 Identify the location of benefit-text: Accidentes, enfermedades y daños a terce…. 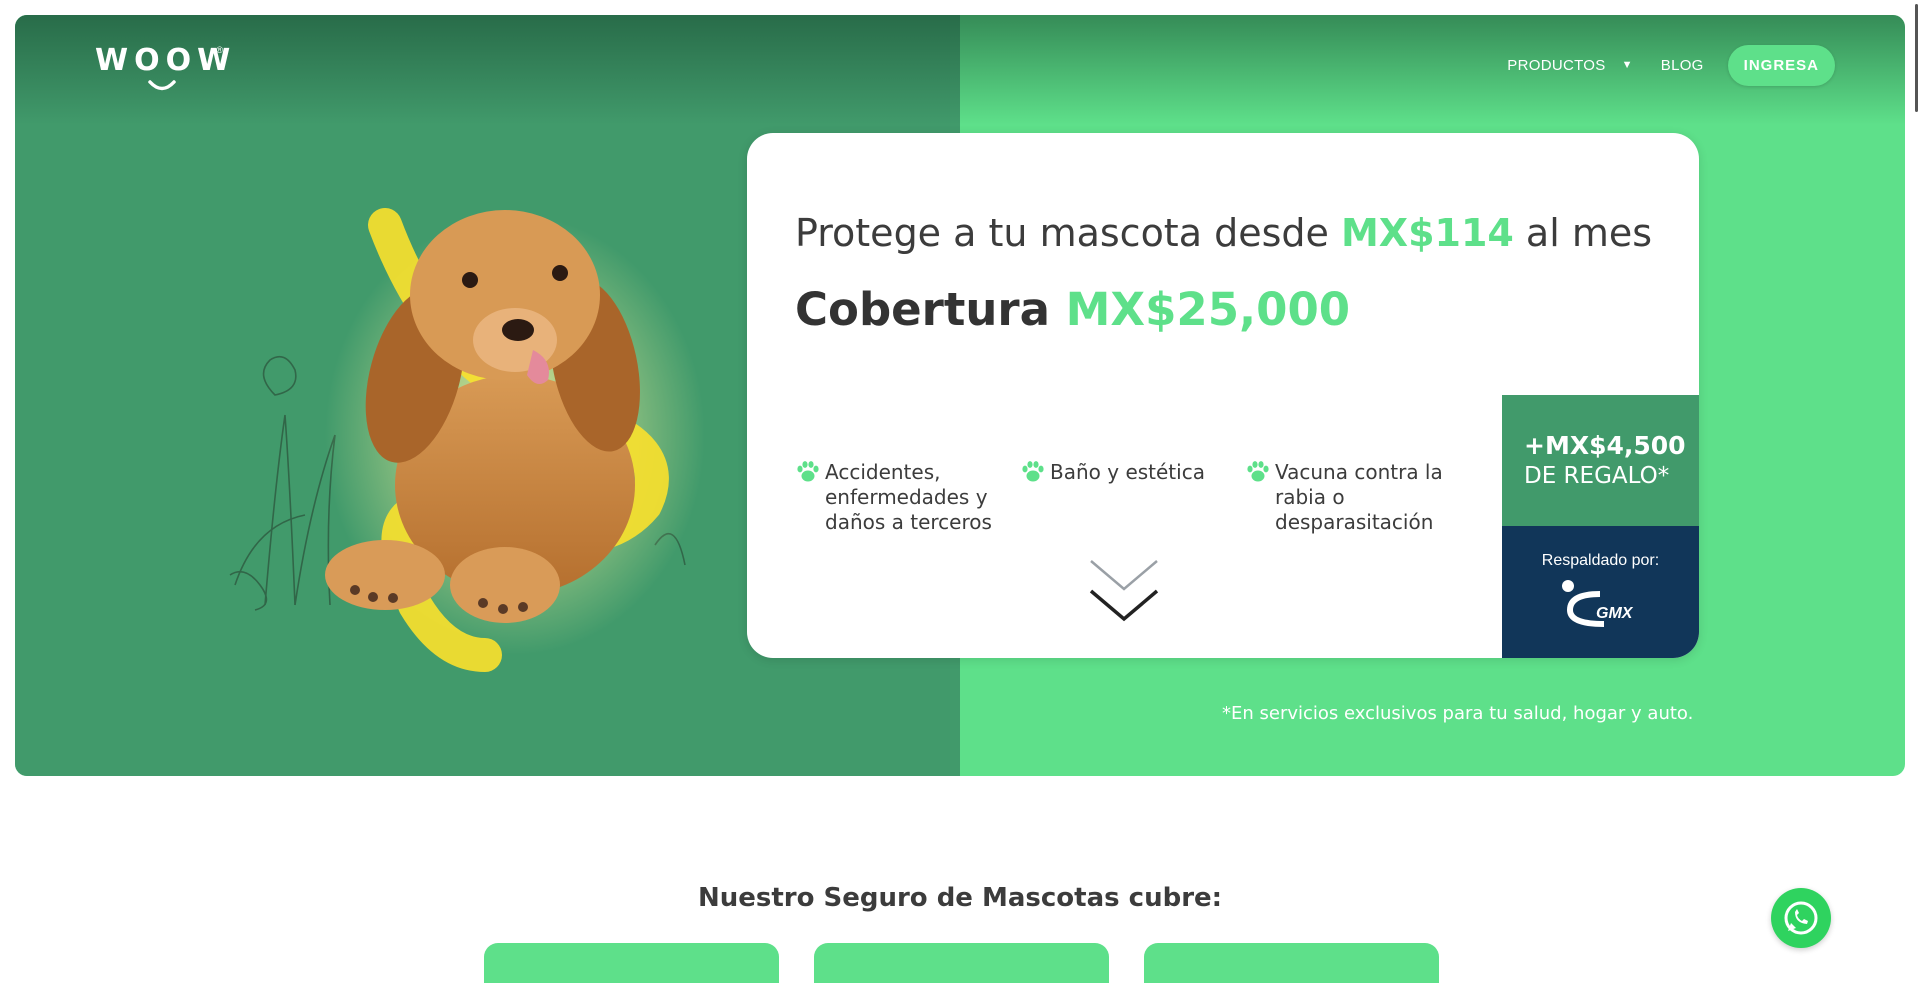
(908, 497).